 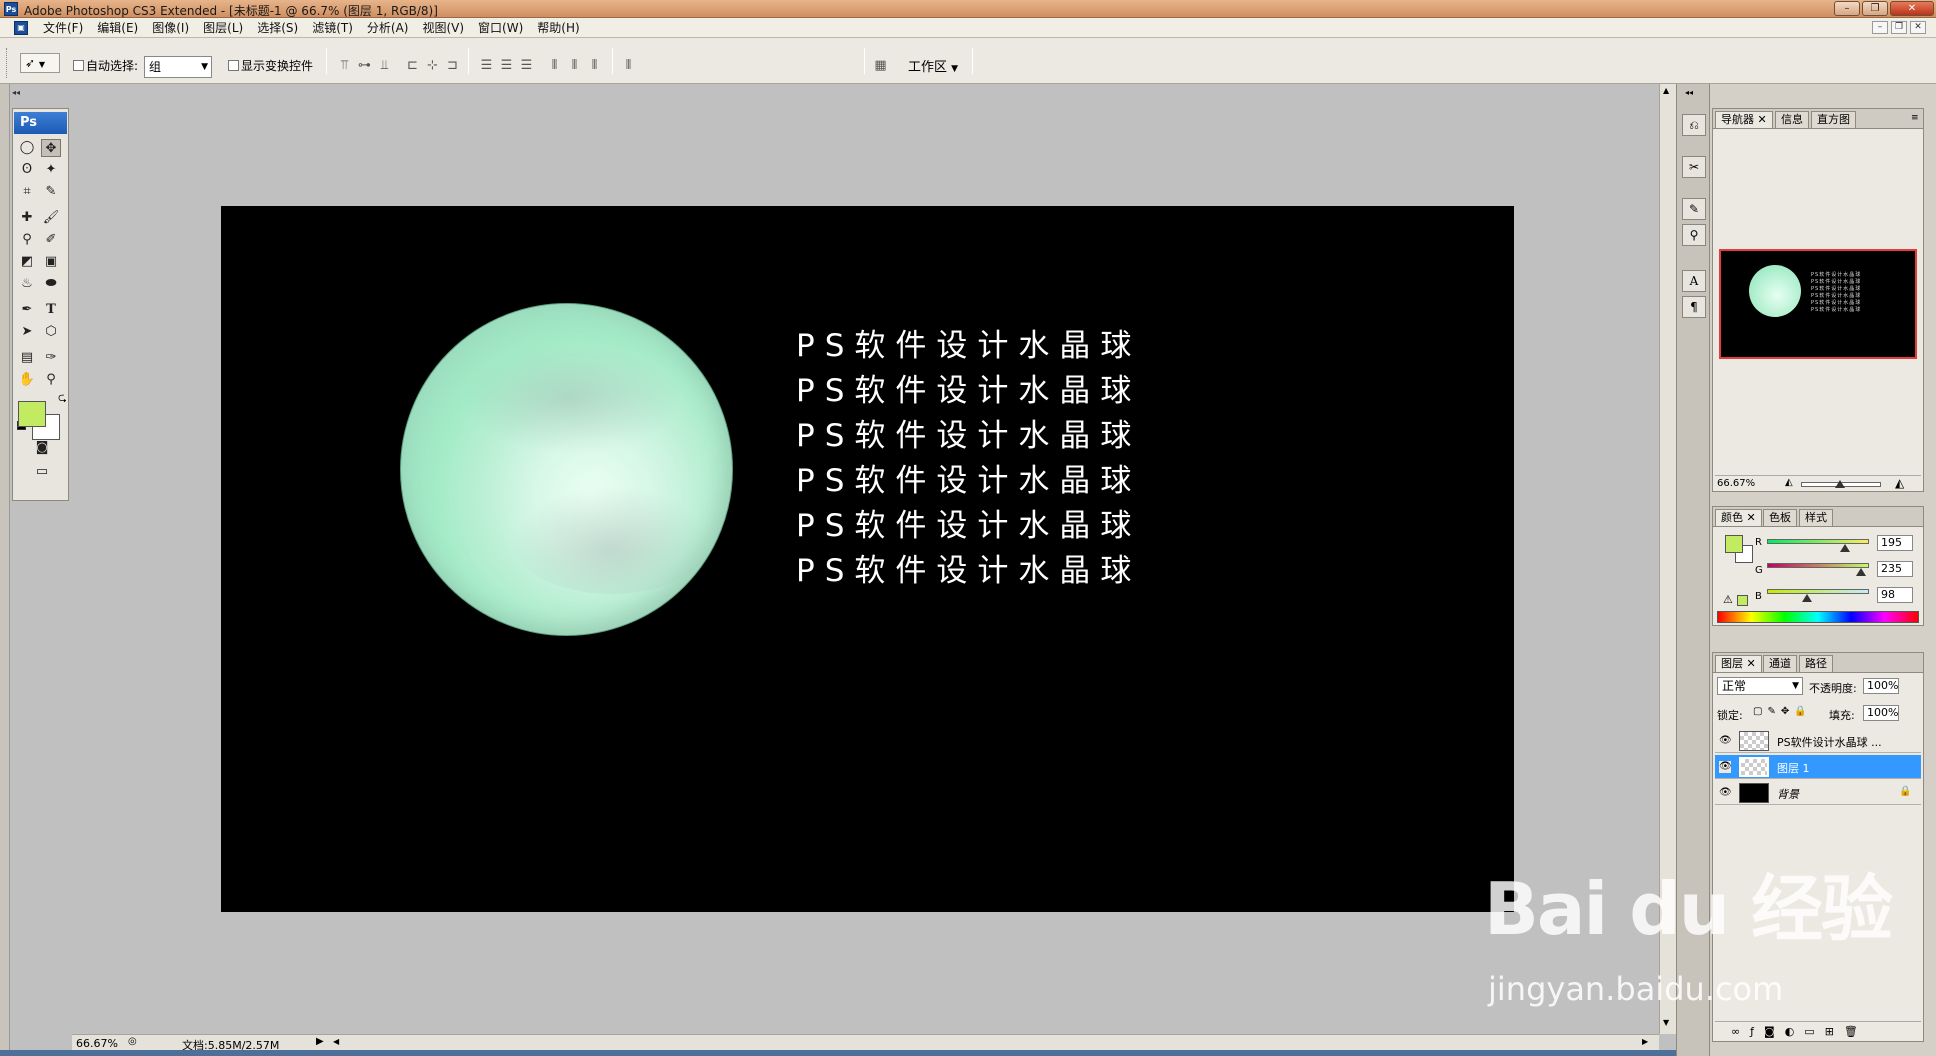 What do you see at coordinates (1694, 167) in the screenshot?
I see `brushes-panel-icon: ✂` at bounding box center [1694, 167].